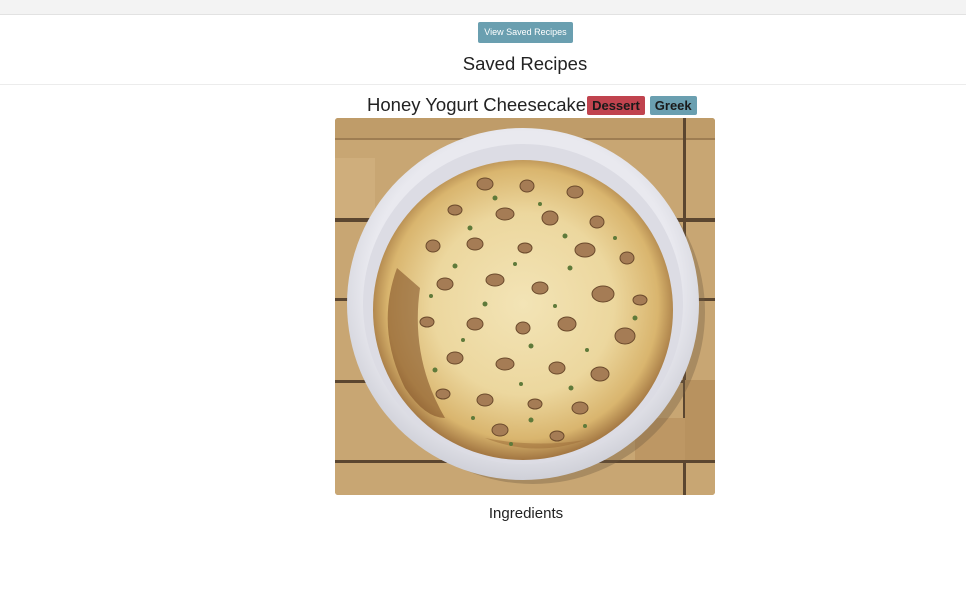 The image size is (966, 594). I want to click on page-title: Saved Recipes, so click(525, 63).